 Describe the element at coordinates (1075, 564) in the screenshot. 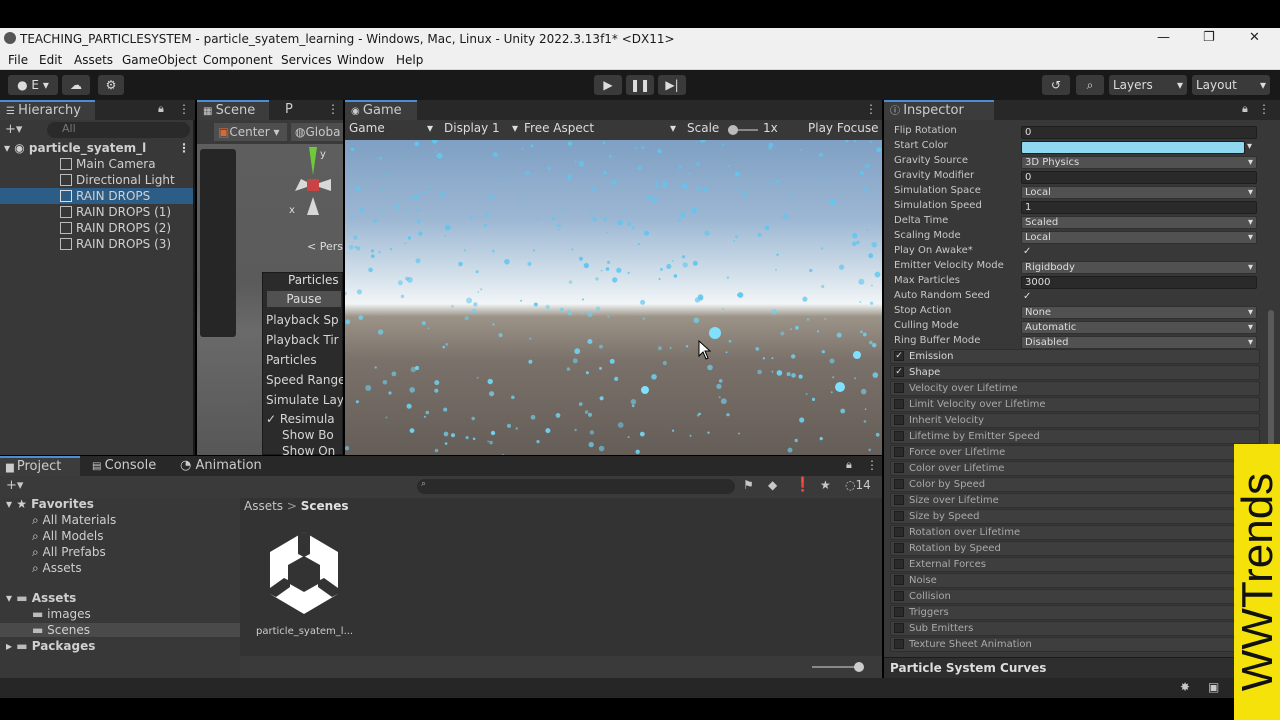

I see `module-header: External Forces` at that location.